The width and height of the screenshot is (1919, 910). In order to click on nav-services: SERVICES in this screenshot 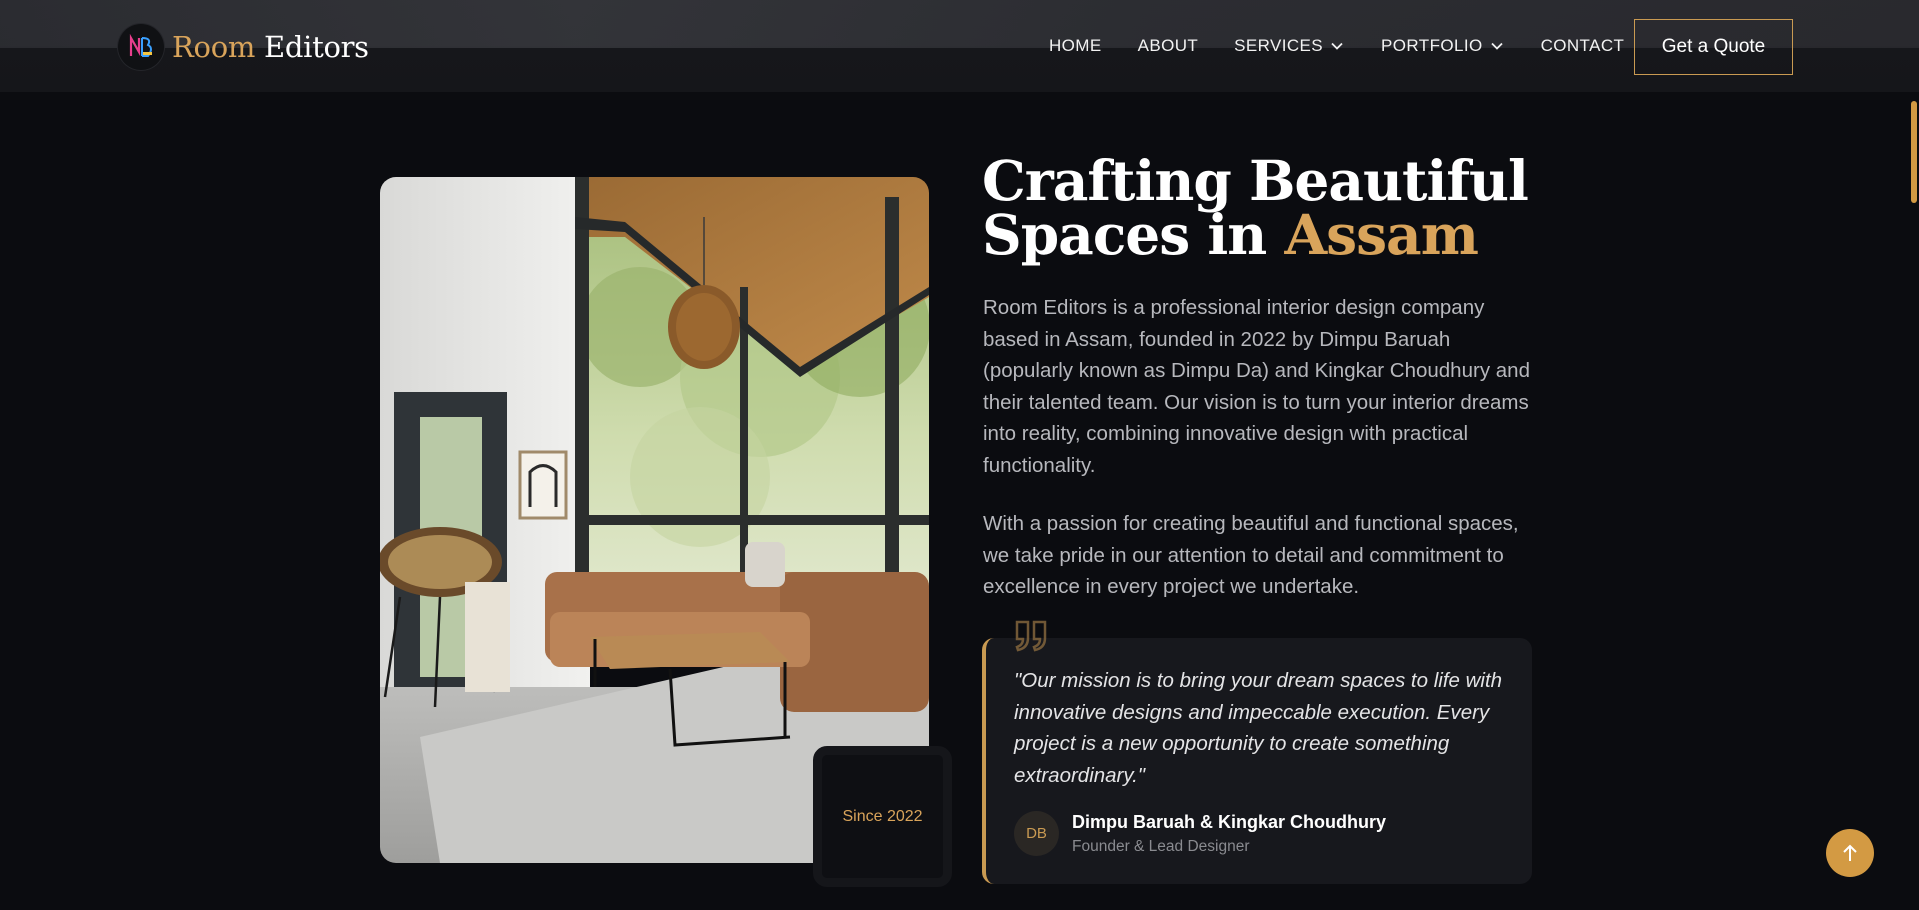, I will do `click(1288, 46)`.